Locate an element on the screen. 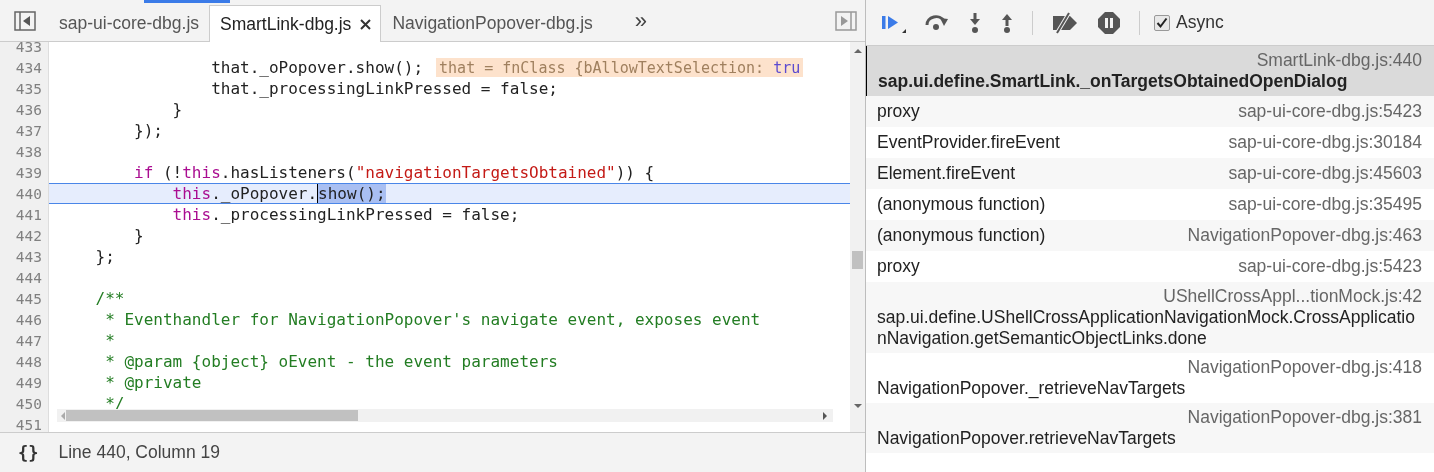  line-number: 437 is located at coordinates (28, 130).